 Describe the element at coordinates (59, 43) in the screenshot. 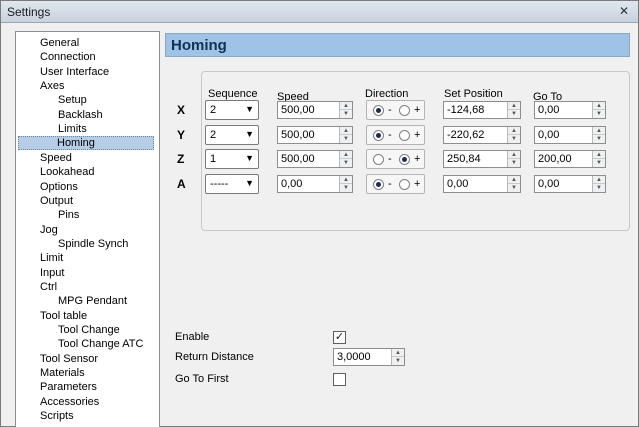

I see `tree-item-general: General` at that location.